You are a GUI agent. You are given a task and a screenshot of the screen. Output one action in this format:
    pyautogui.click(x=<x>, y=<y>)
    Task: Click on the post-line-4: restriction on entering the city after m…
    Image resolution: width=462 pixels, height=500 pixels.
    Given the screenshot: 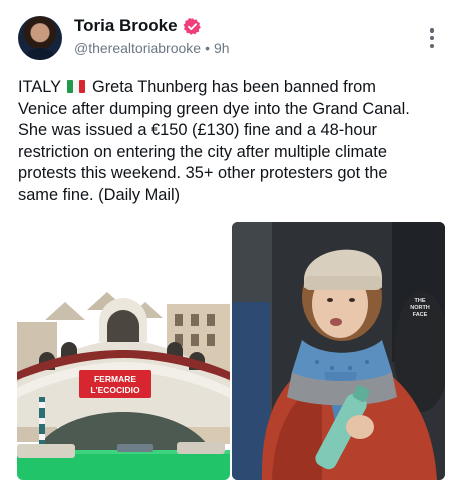 What is the action you would take?
    pyautogui.click(x=202, y=151)
    